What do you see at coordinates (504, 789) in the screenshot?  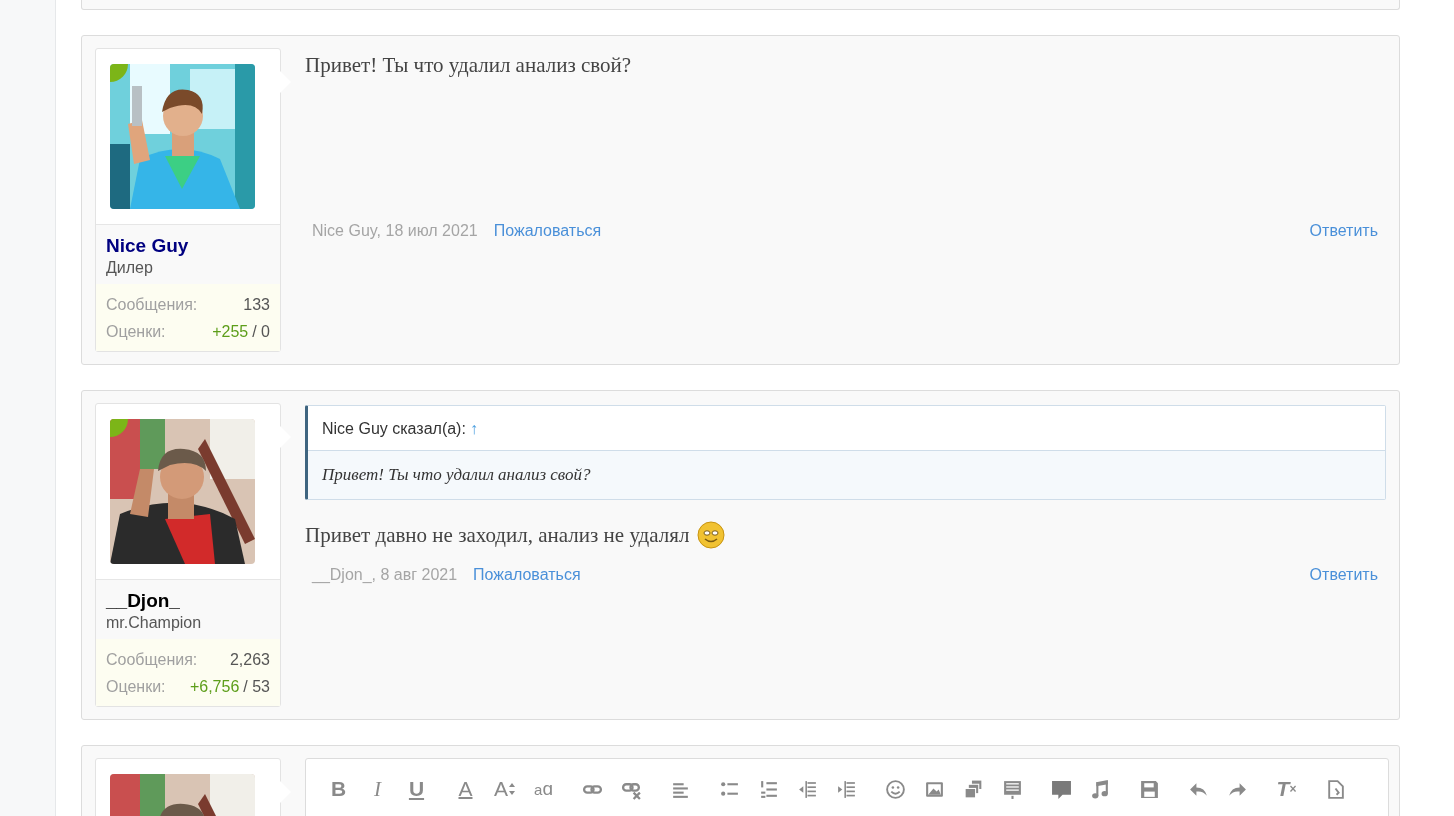 I see `font-size-button: A` at bounding box center [504, 789].